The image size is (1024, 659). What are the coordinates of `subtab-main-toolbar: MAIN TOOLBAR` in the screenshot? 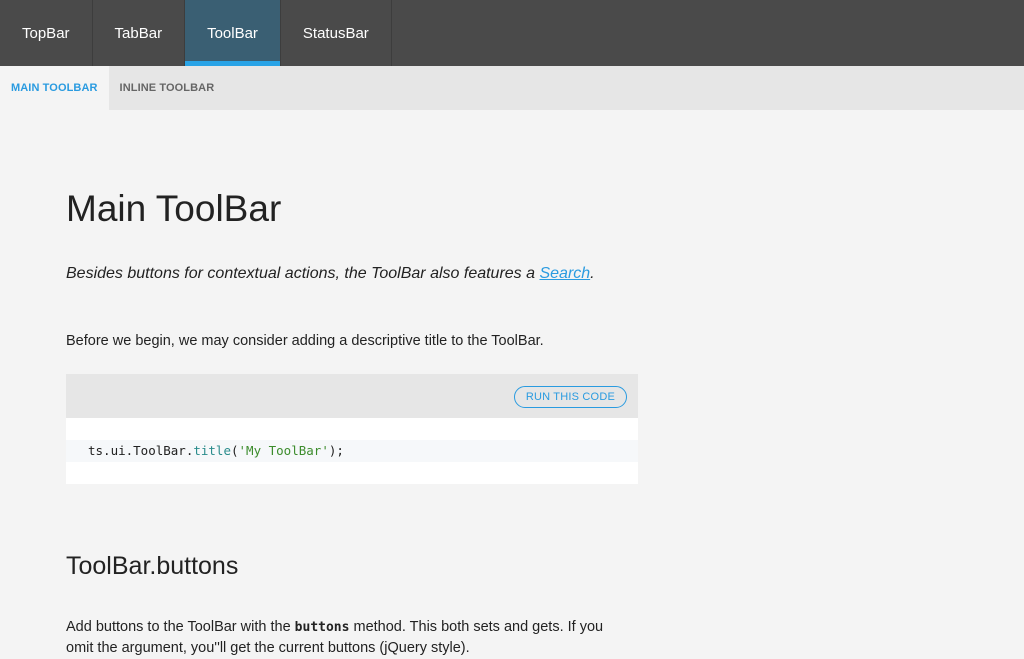 It's located at (54, 88).